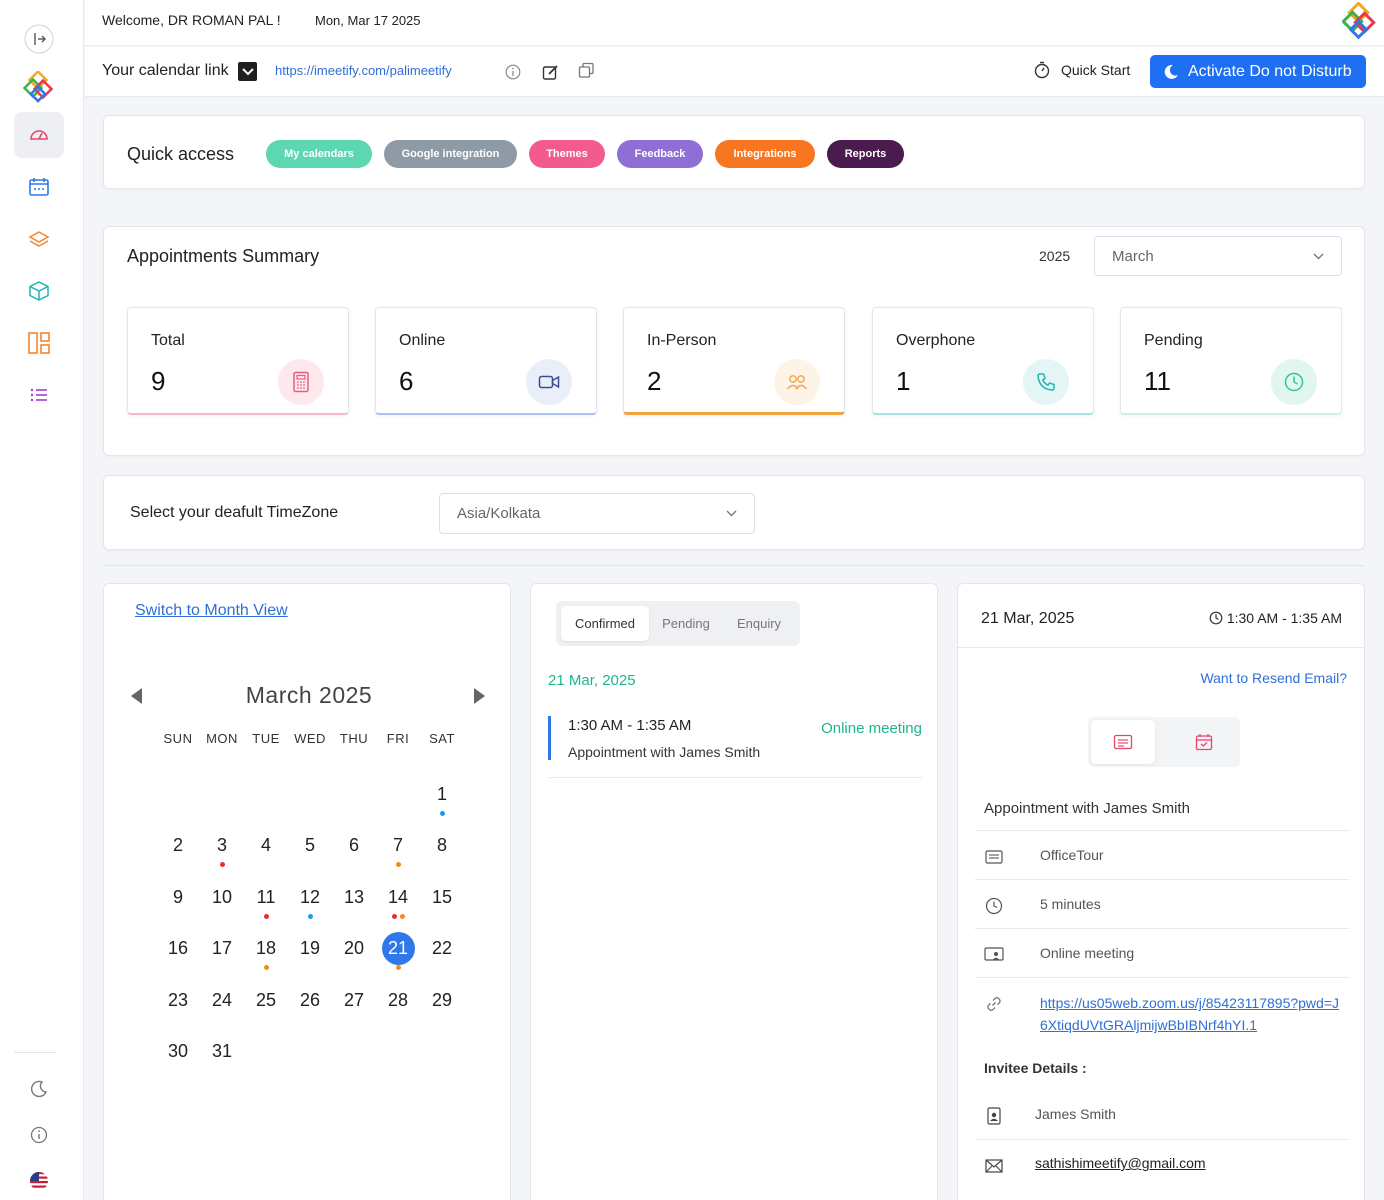 The width and height of the screenshot is (1384, 1200). Describe the element at coordinates (479, 696) in the screenshot. I see `next-month-button` at that location.